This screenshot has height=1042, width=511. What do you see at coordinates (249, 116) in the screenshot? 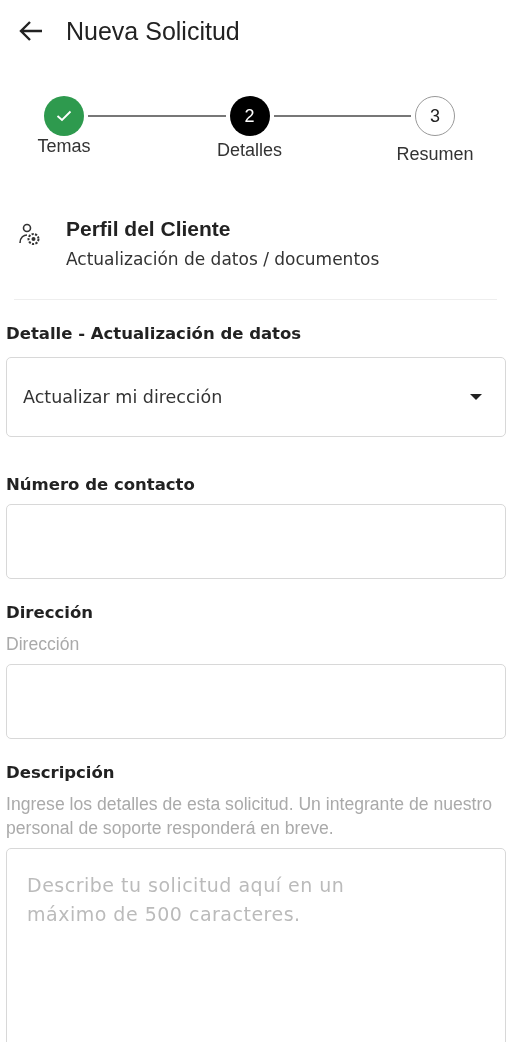
I see `step-number: 2` at bounding box center [249, 116].